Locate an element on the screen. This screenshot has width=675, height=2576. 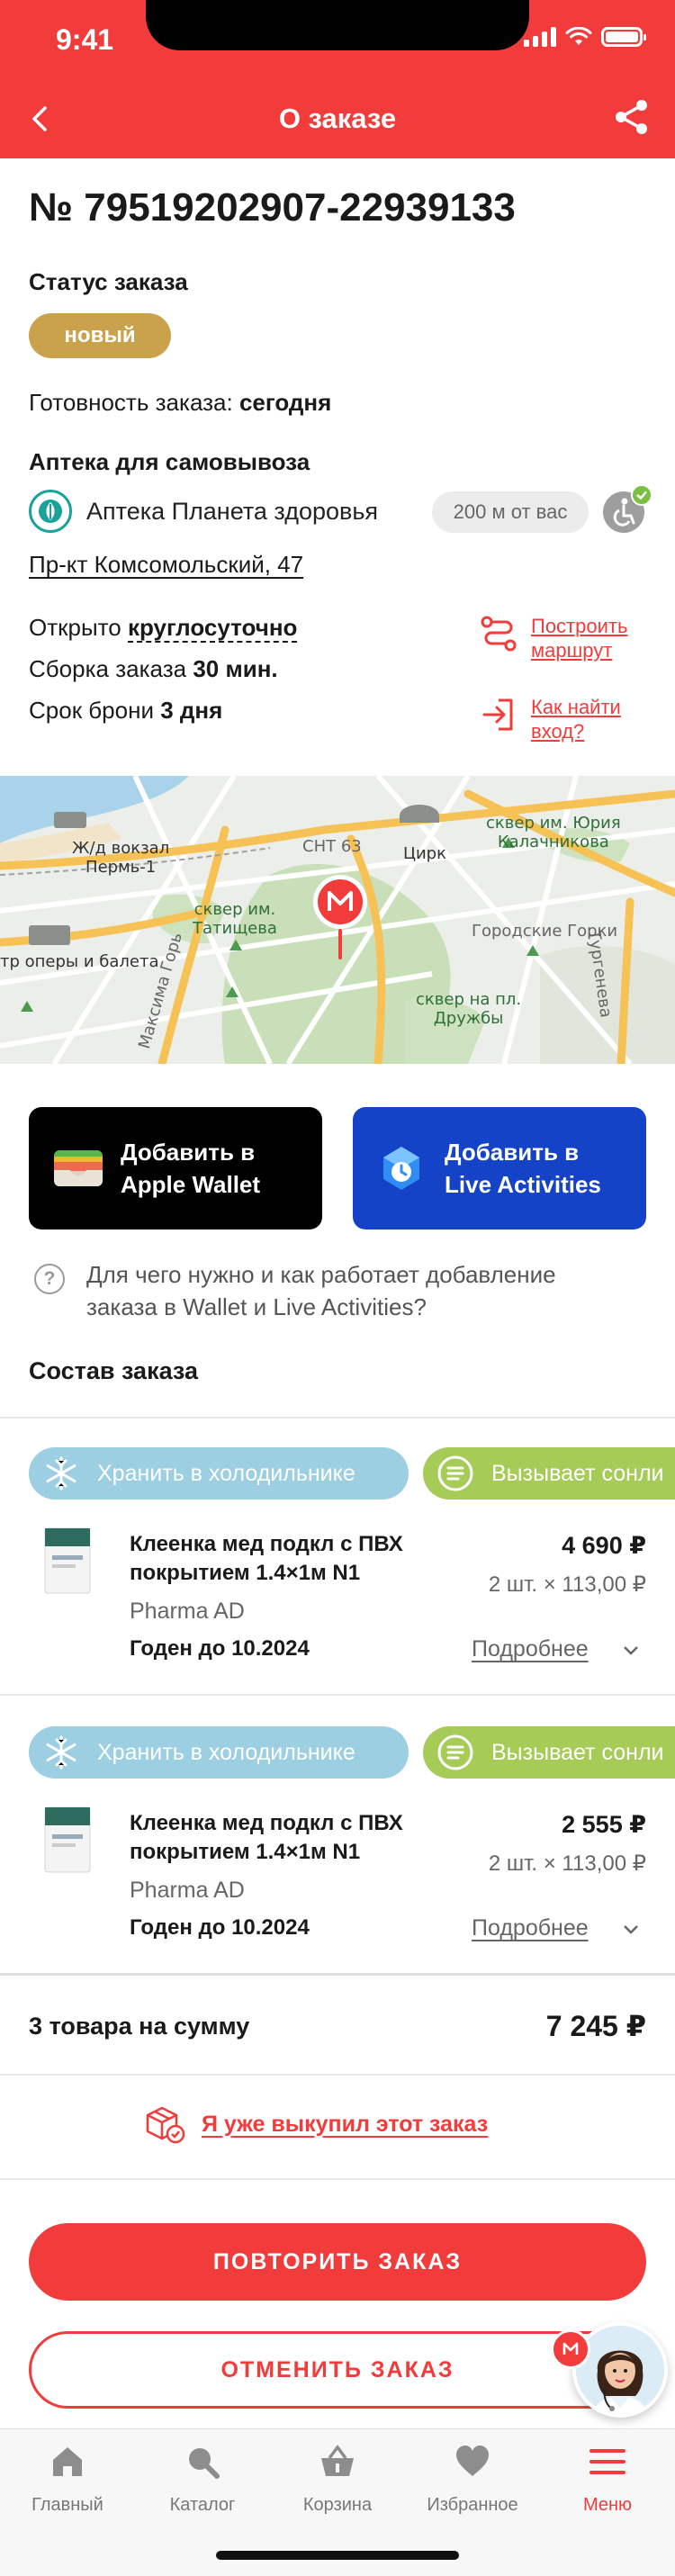
tab-label: Меню is located at coordinates (607, 2505).